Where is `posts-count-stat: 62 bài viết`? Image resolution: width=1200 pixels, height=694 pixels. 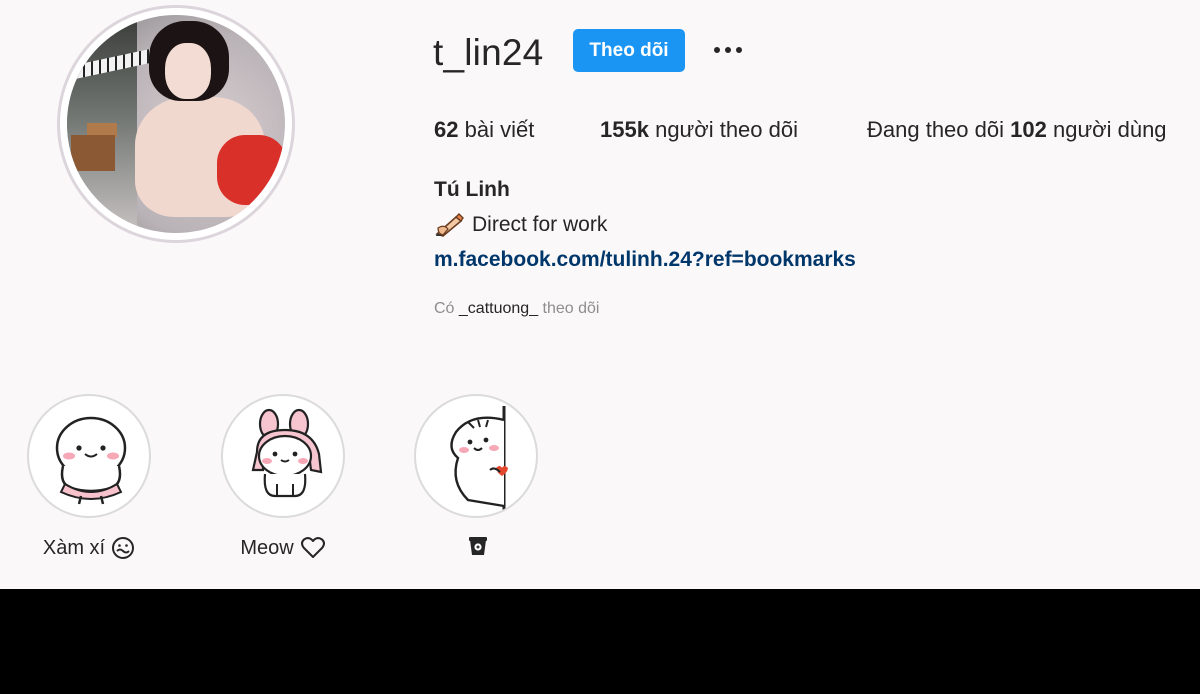
posts-count-stat: 62 bài viết is located at coordinates (484, 130).